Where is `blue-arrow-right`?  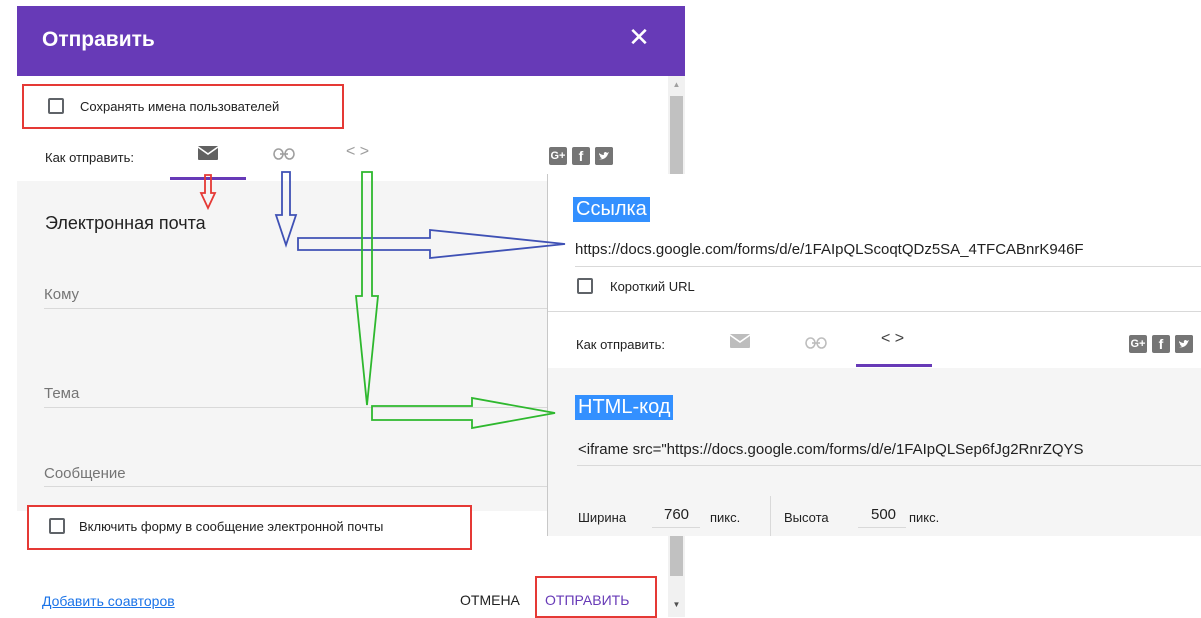 blue-arrow-right is located at coordinates (431, 244).